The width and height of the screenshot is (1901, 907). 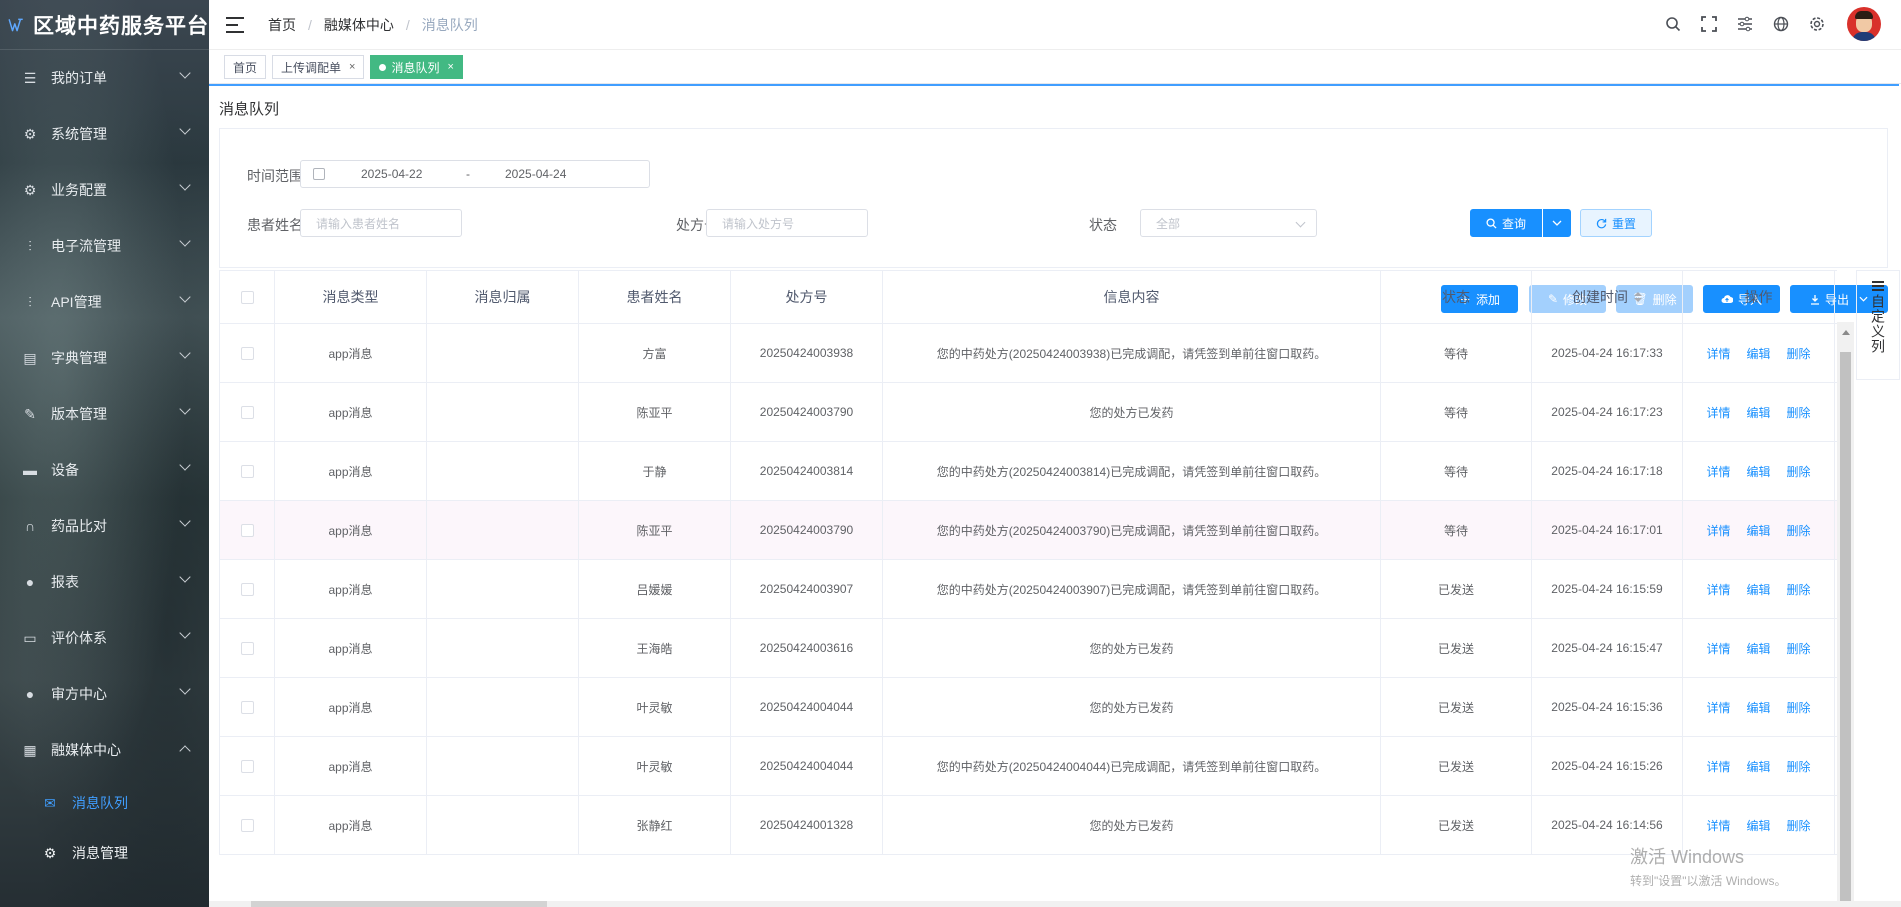 I want to click on rx-number-cell: 20250424003907, so click(x=807, y=589).